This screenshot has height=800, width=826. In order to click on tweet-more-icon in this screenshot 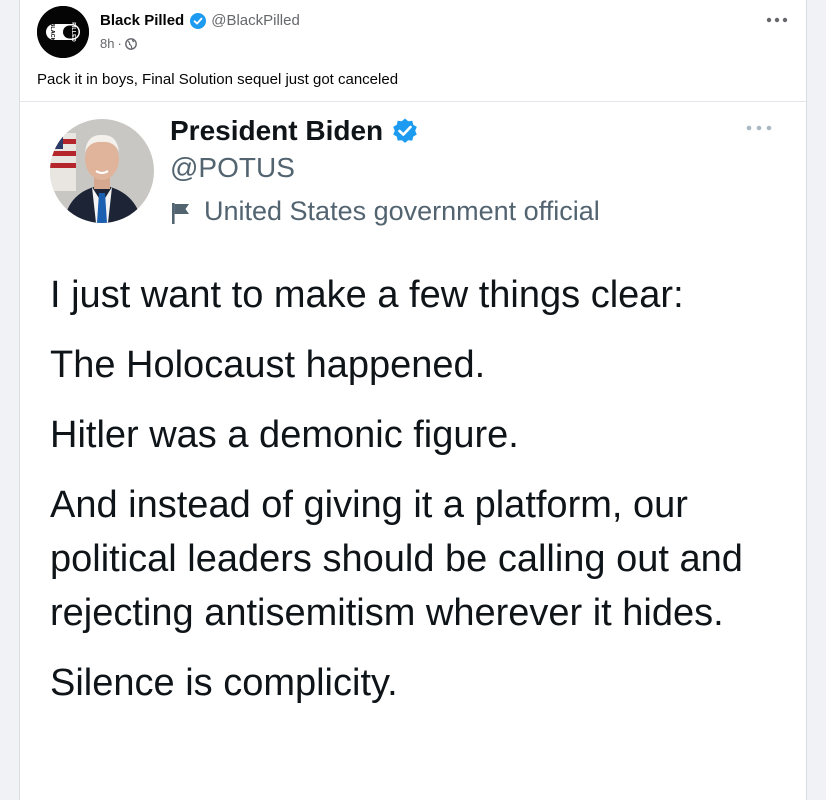, I will do `click(759, 128)`.